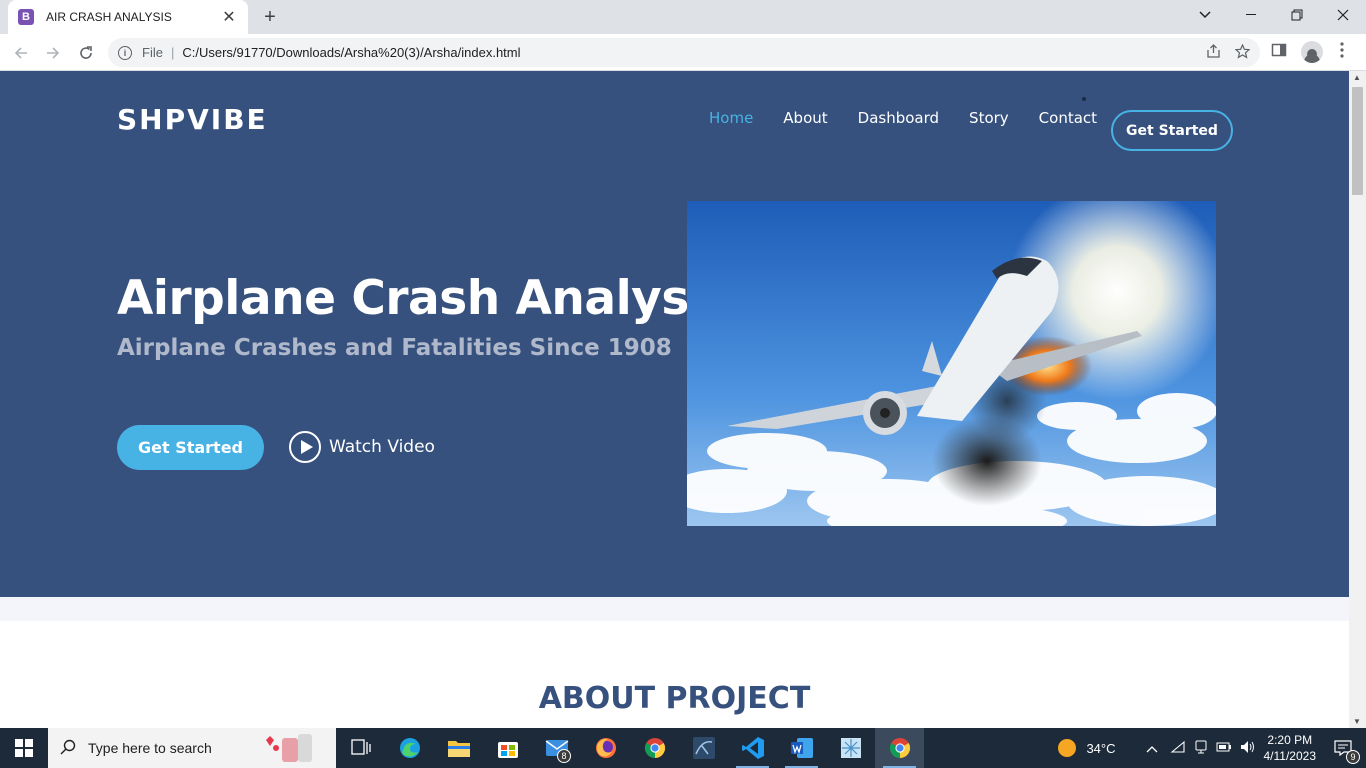  Describe the element at coordinates (24, 748) in the screenshot. I see `windows-start-icon` at that location.